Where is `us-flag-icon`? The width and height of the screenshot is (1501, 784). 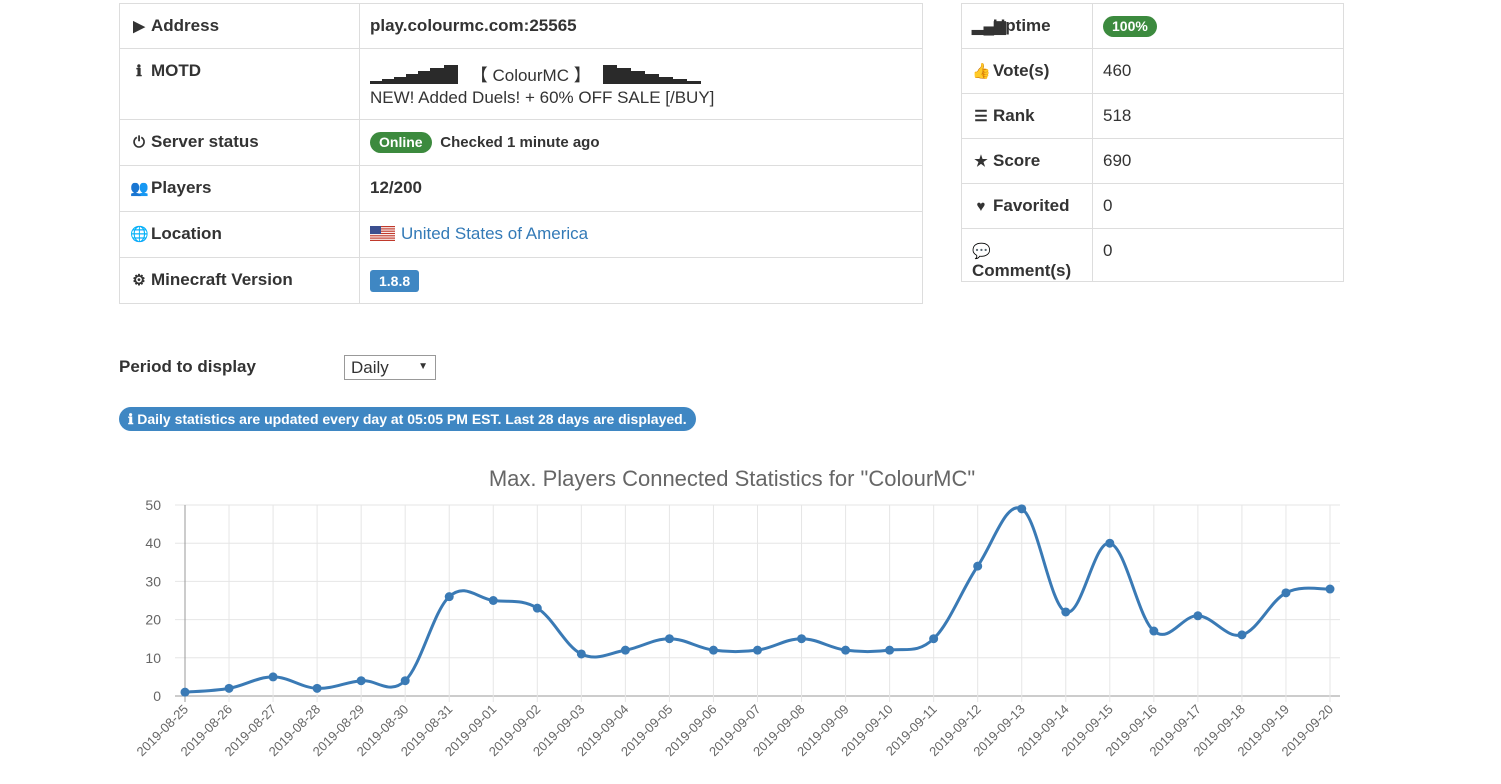
us-flag-icon is located at coordinates (382, 233).